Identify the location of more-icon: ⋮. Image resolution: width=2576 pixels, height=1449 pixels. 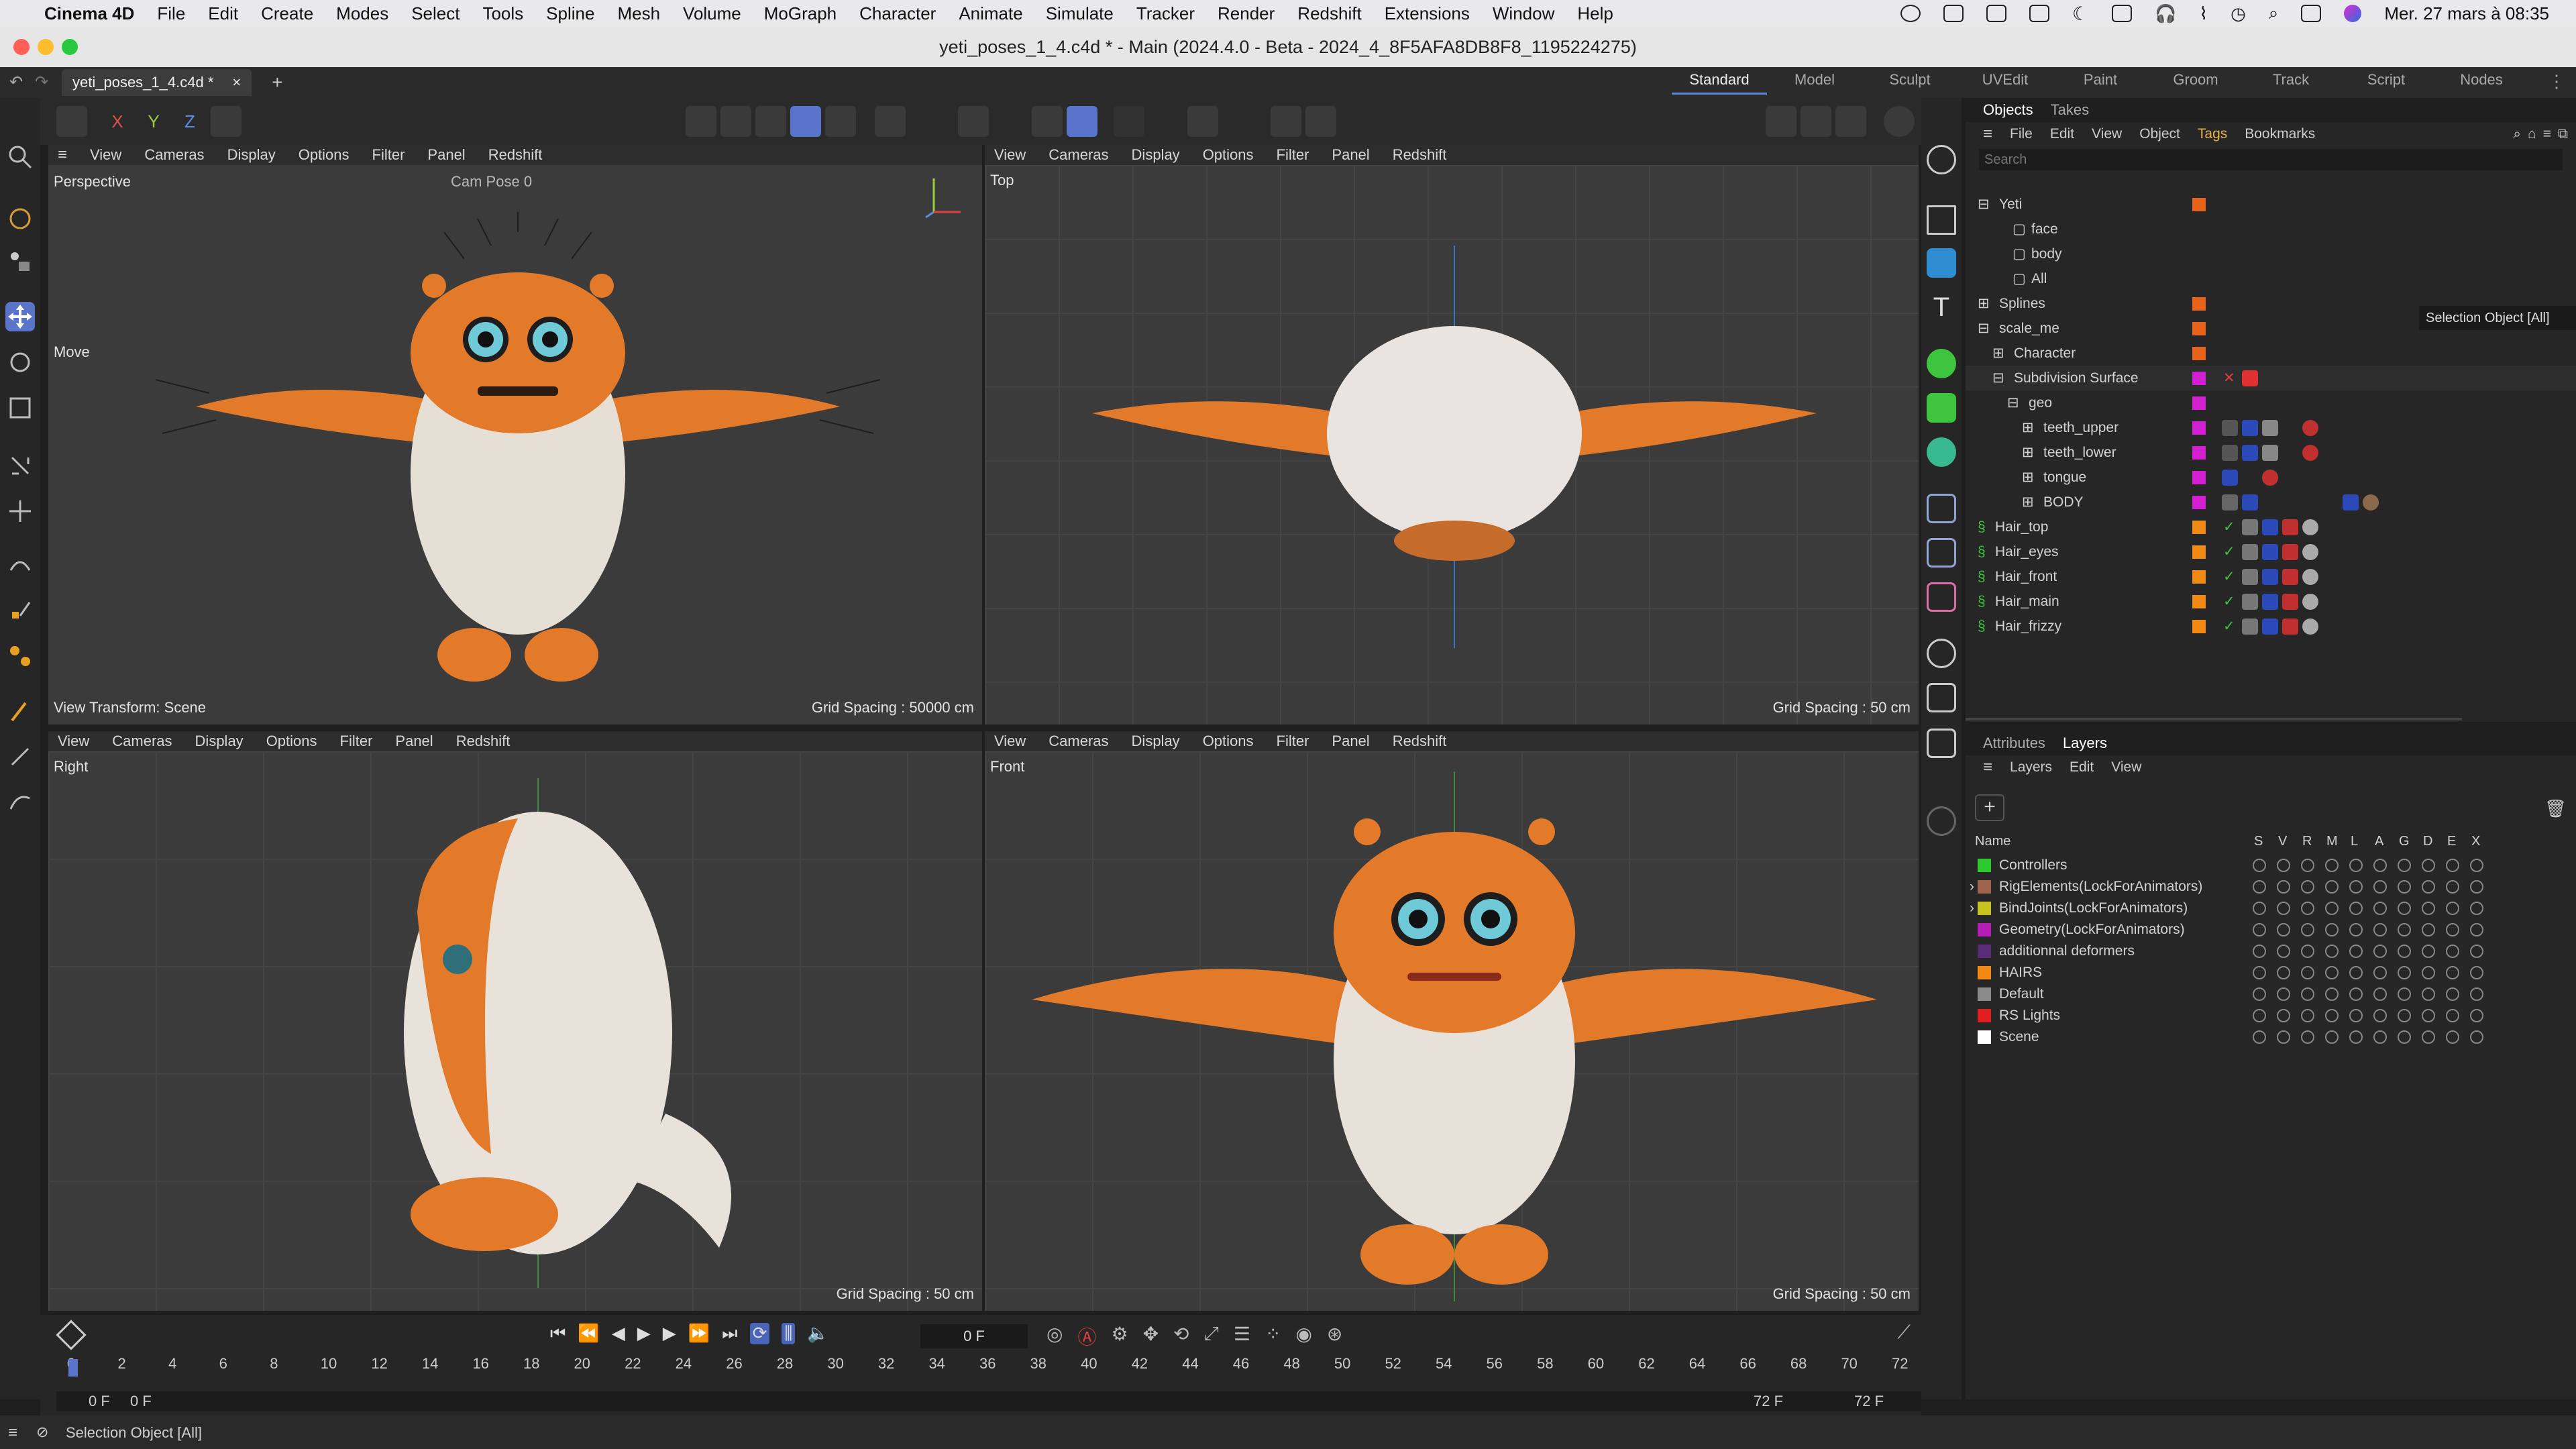
(2556, 81).